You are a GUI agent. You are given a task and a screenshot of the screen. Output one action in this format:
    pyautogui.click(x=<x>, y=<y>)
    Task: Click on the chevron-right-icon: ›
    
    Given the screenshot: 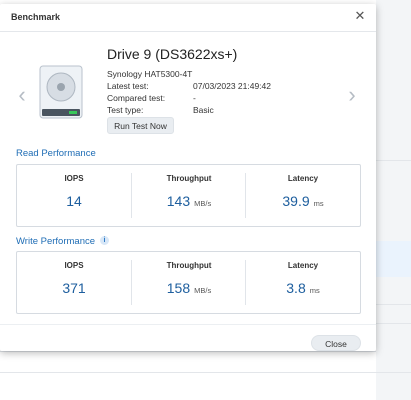 What is the action you would take?
    pyautogui.click(x=352, y=96)
    